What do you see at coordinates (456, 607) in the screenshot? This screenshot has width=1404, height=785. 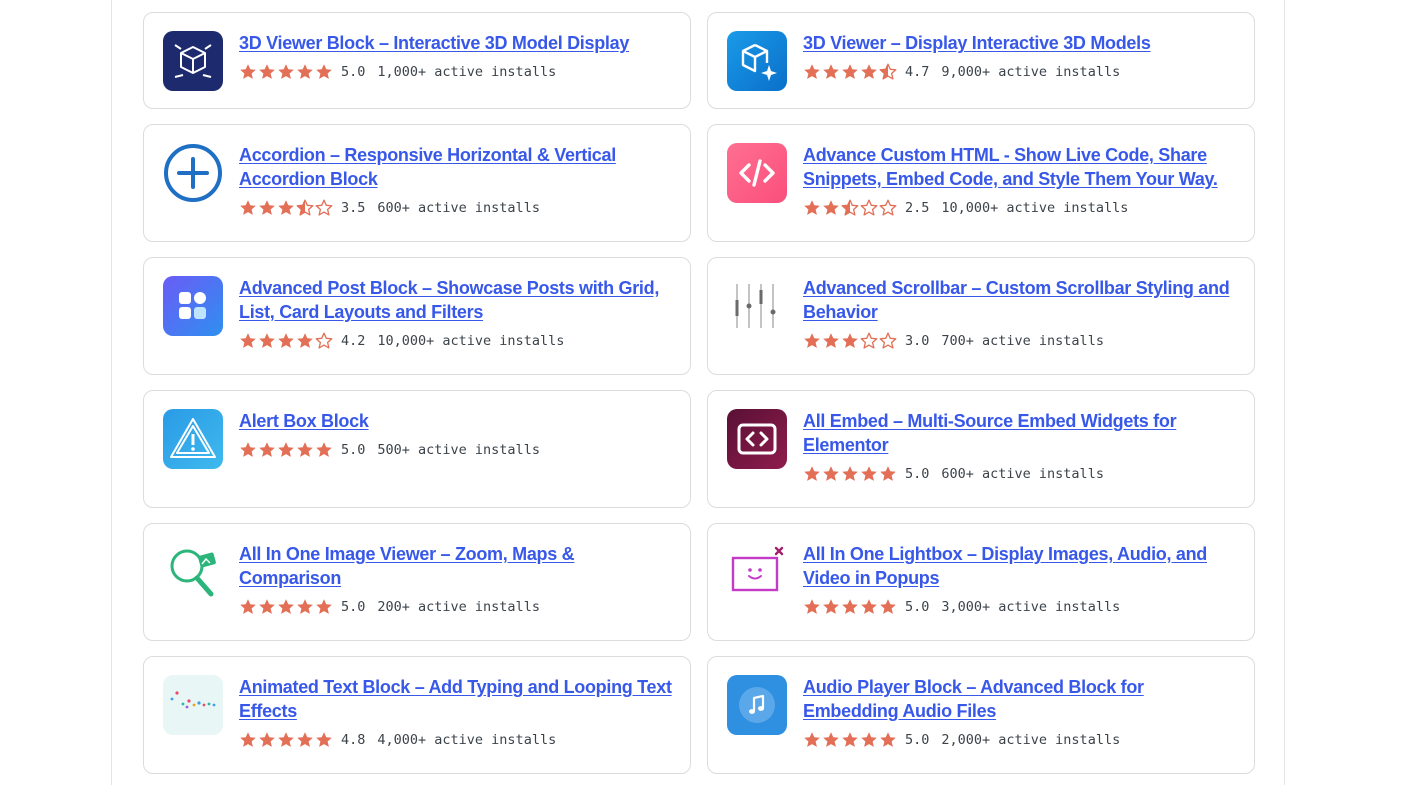 I see `plugin-meta: 5.0 200+ active installs` at bounding box center [456, 607].